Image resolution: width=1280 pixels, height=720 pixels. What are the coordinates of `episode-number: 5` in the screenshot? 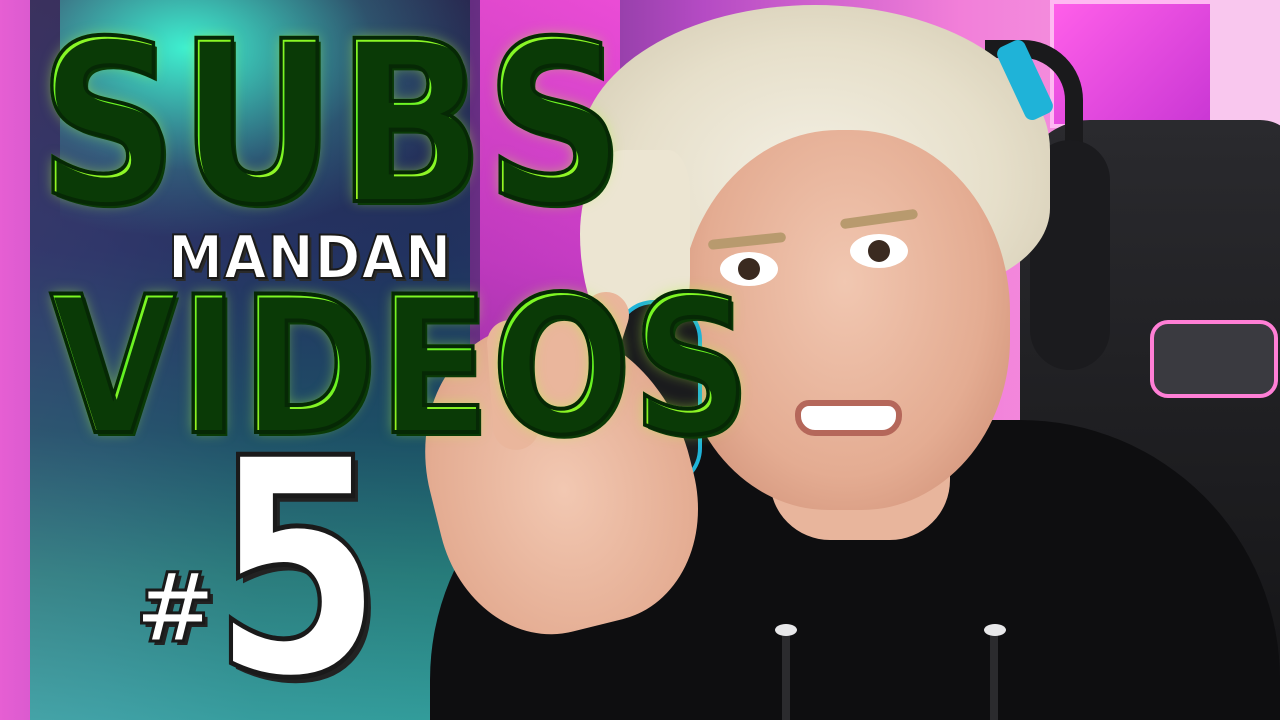 It's located at (297, 557).